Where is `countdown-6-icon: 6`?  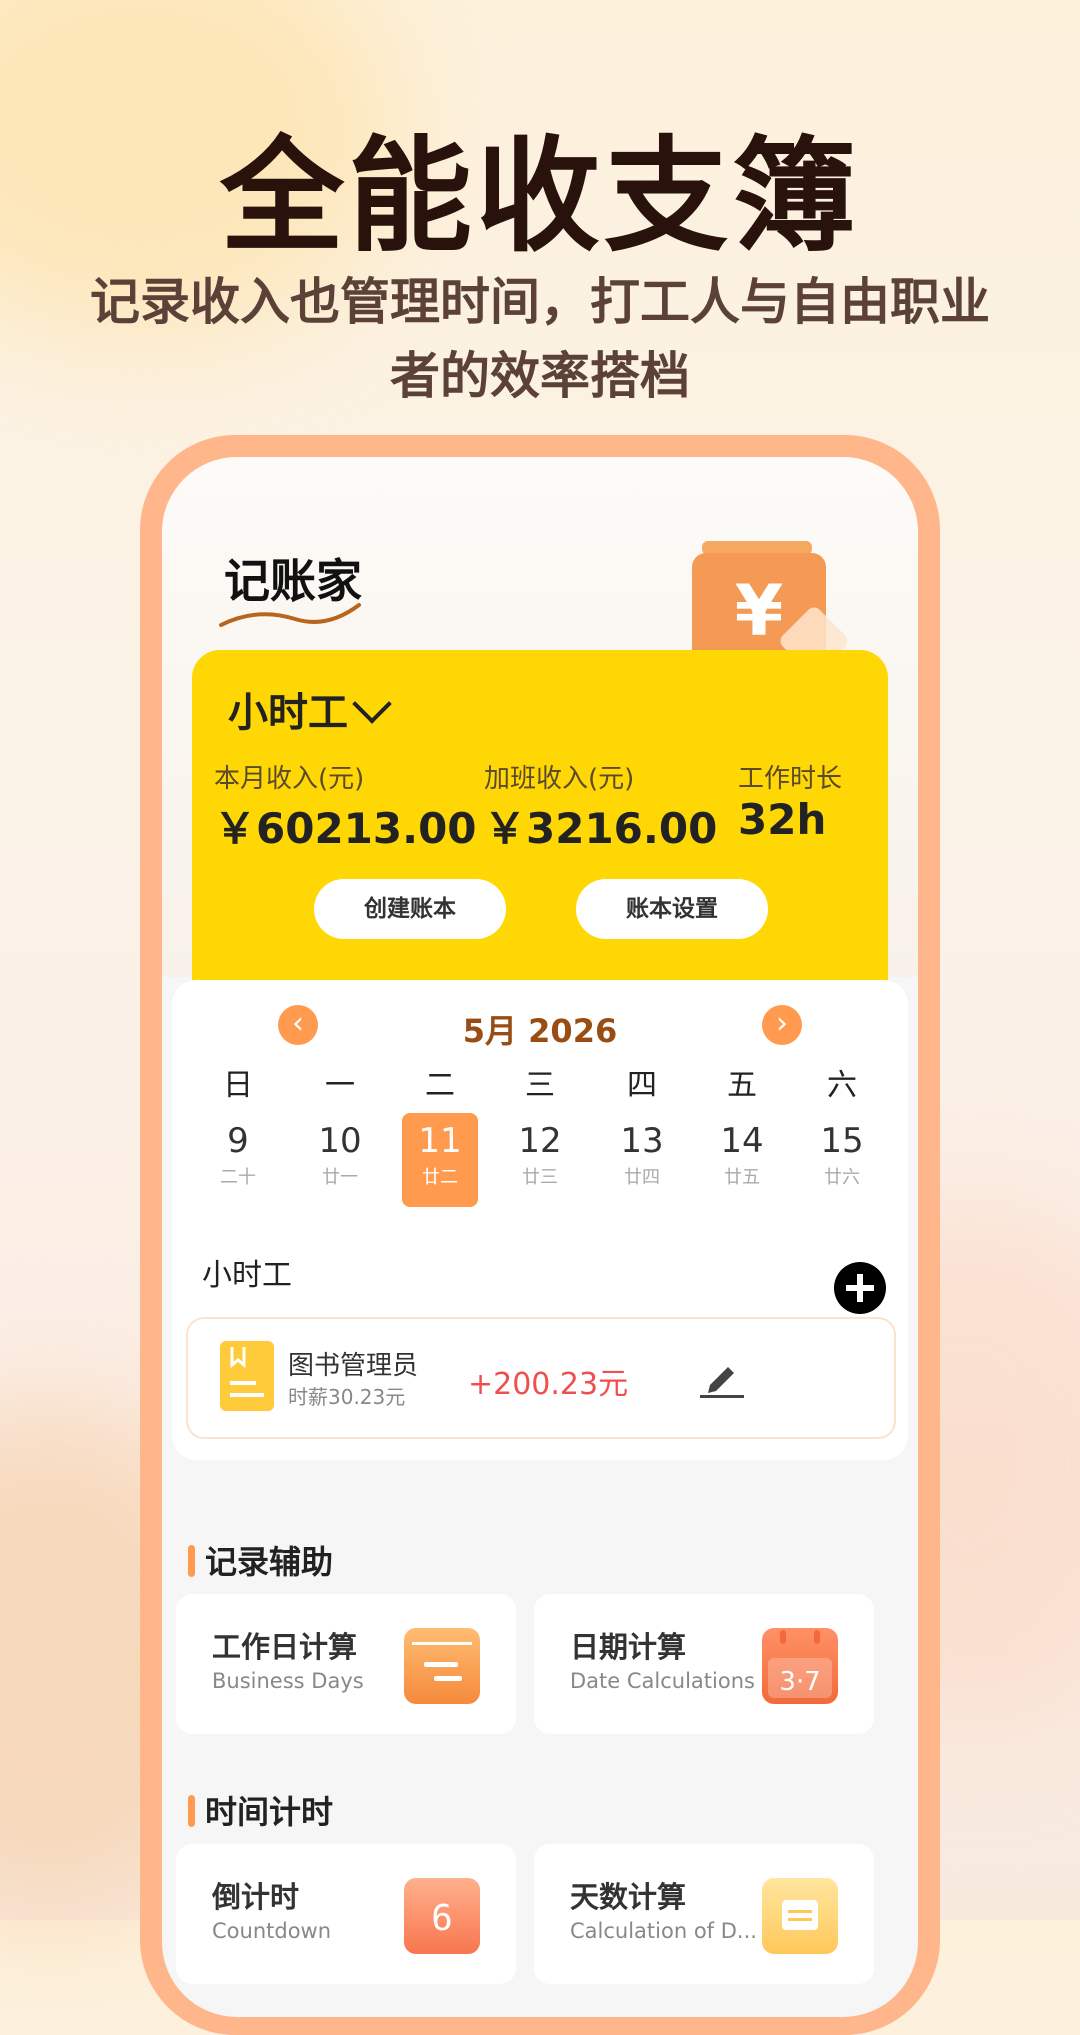 countdown-6-icon: 6 is located at coordinates (442, 1916).